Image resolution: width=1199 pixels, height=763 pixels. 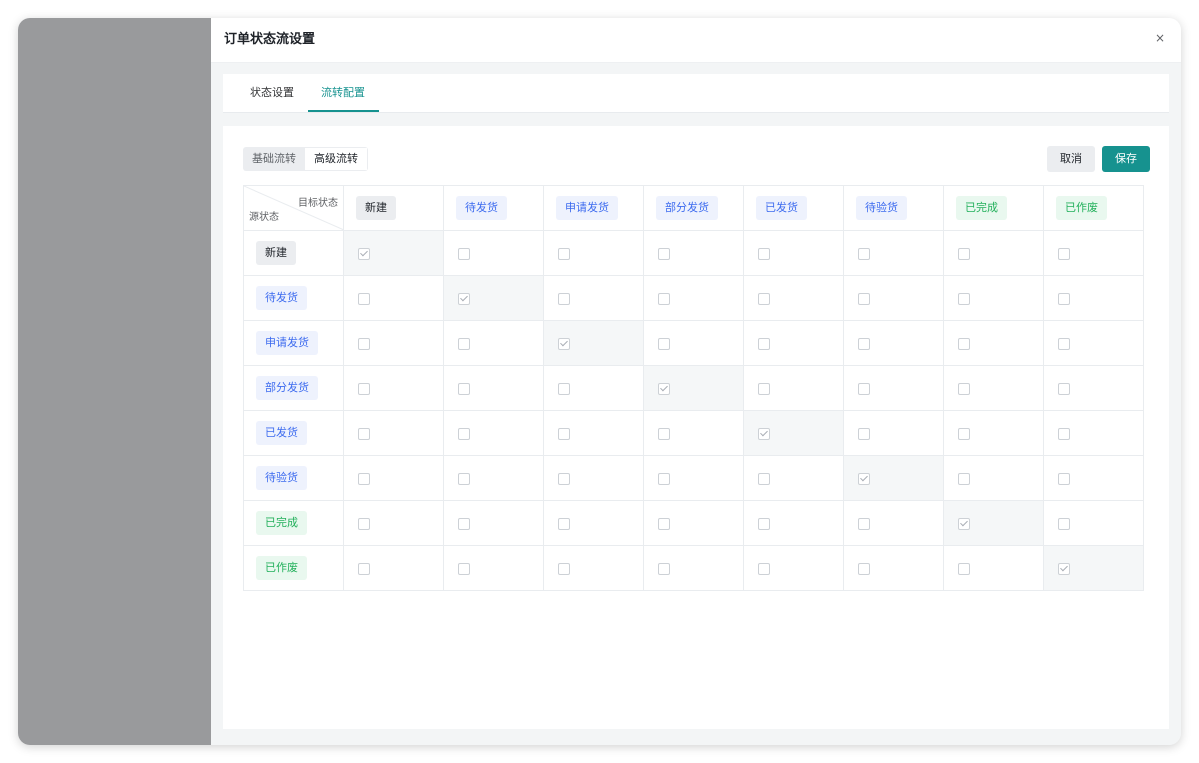 I want to click on status-tag: 已完成, so click(x=281, y=523).